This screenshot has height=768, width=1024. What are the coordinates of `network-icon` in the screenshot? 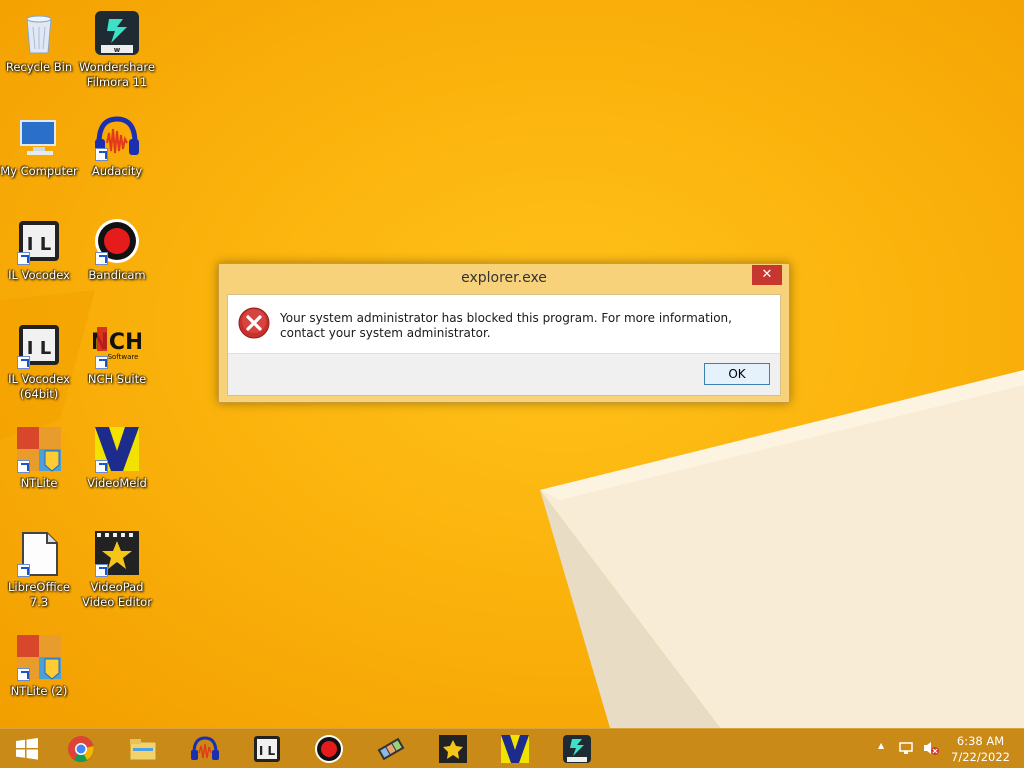 It's located at (906, 748).